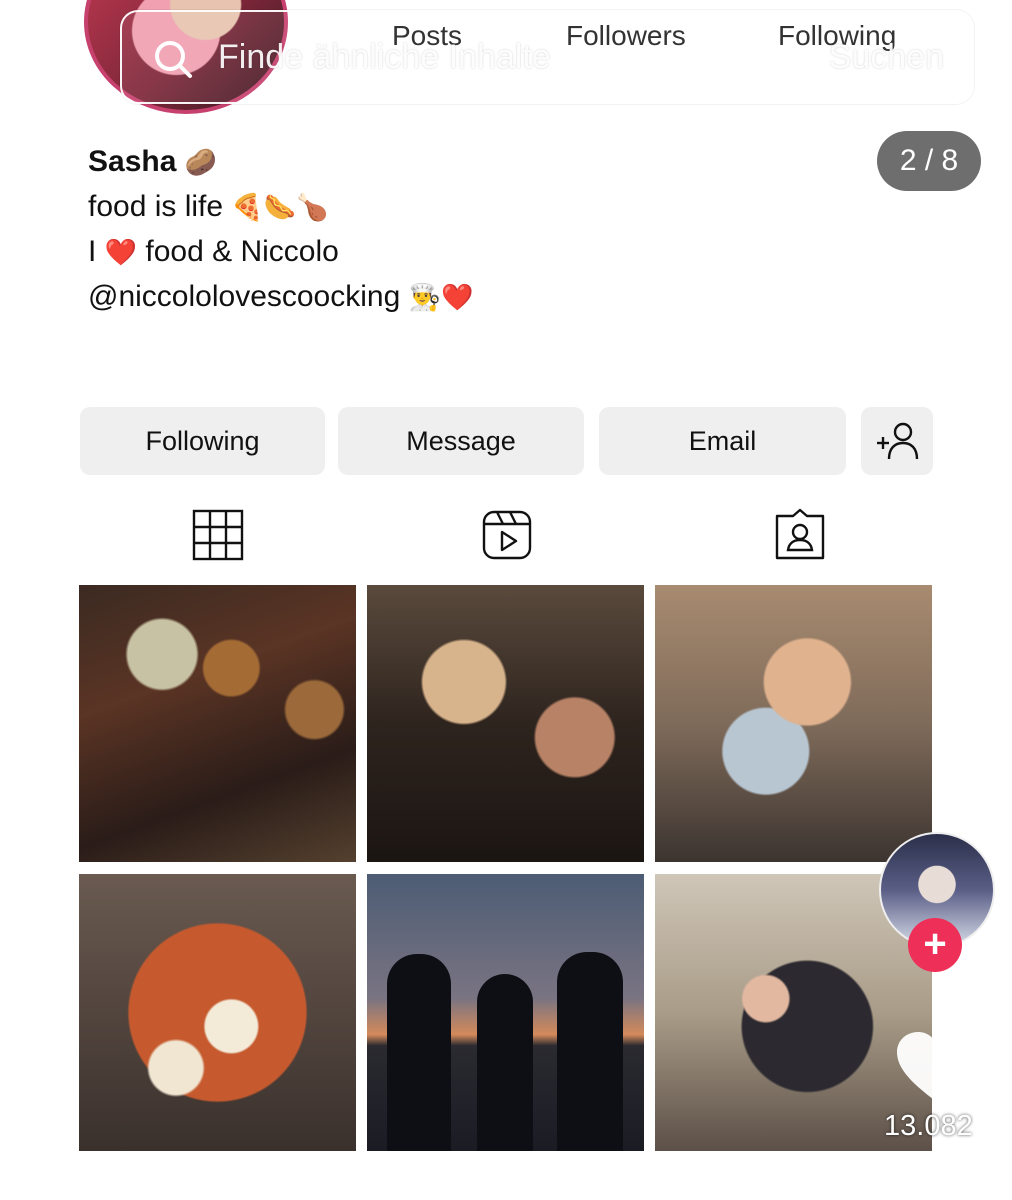 The width and height of the screenshot is (1012, 1200). What do you see at coordinates (886, 57) in the screenshot?
I see `search-submit-button: Suchen` at bounding box center [886, 57].